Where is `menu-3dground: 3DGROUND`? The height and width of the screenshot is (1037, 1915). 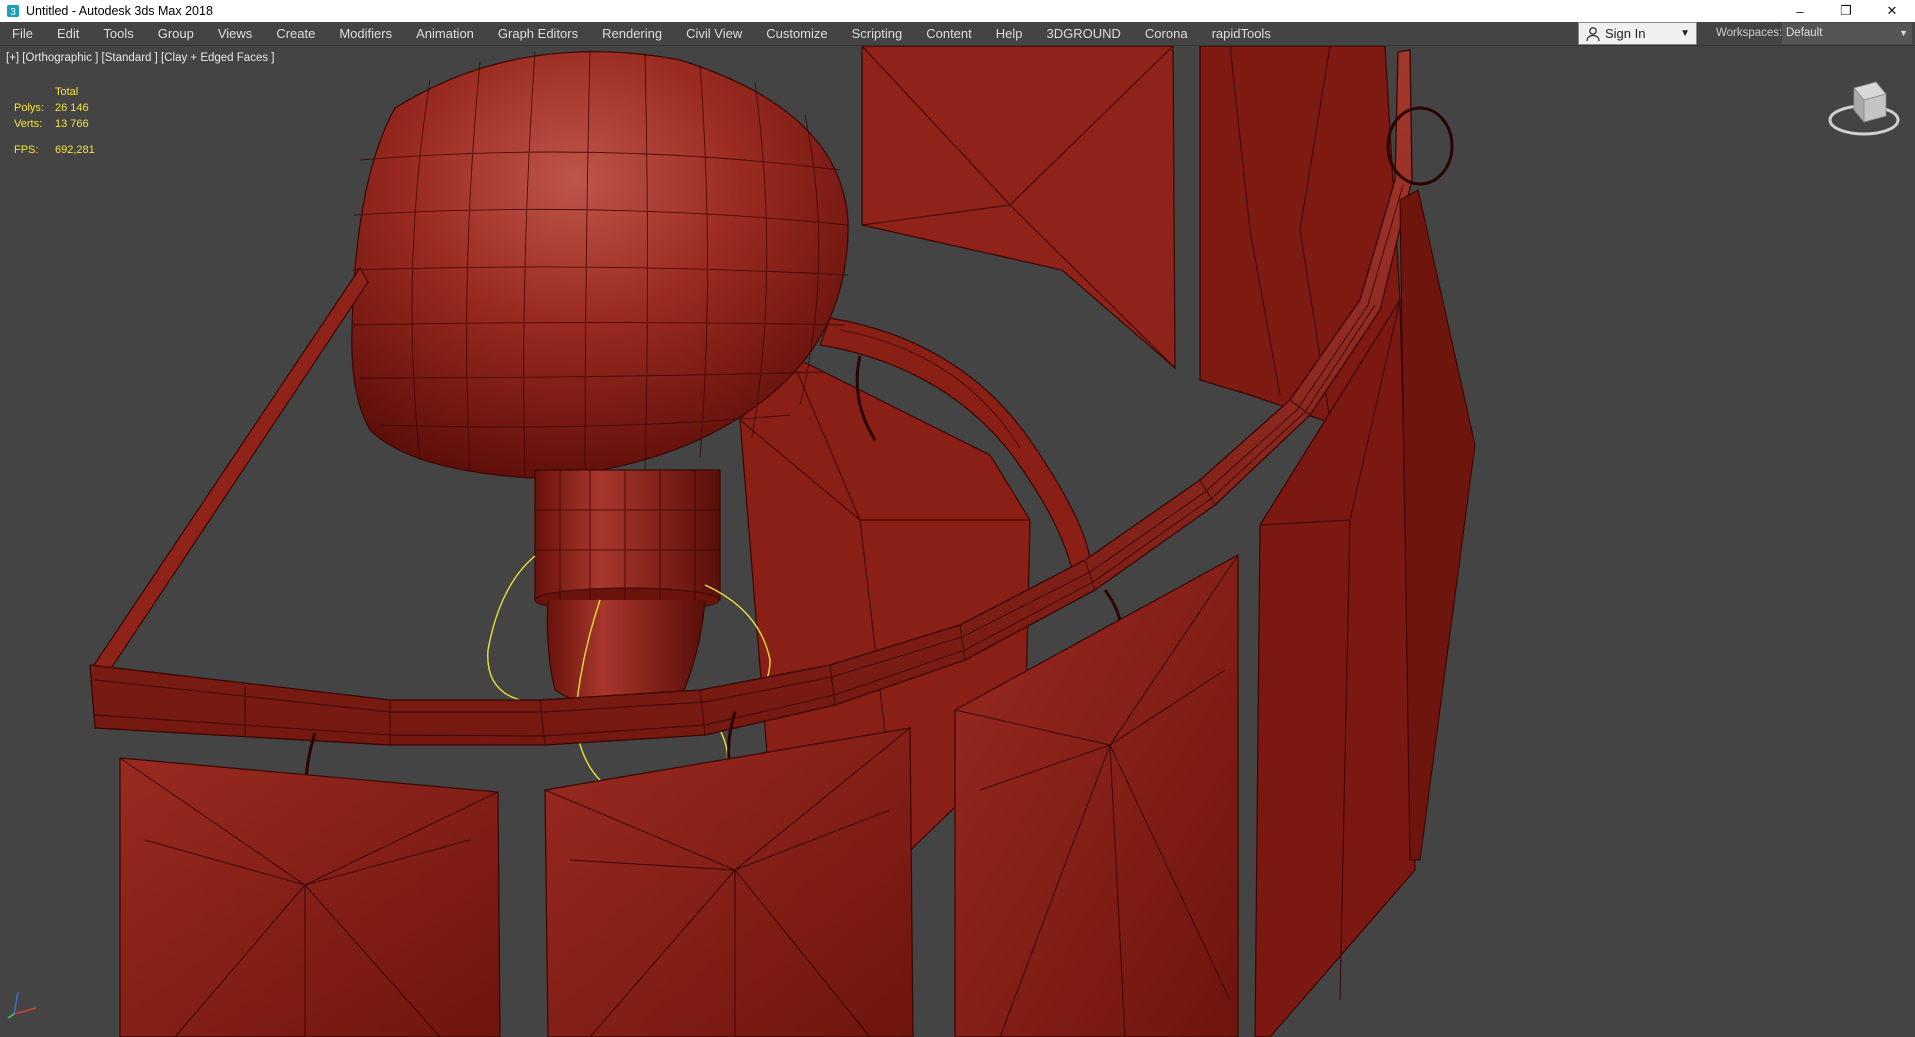 menu-3dground: 3DGROUND is located at coordinates (1084, 33).